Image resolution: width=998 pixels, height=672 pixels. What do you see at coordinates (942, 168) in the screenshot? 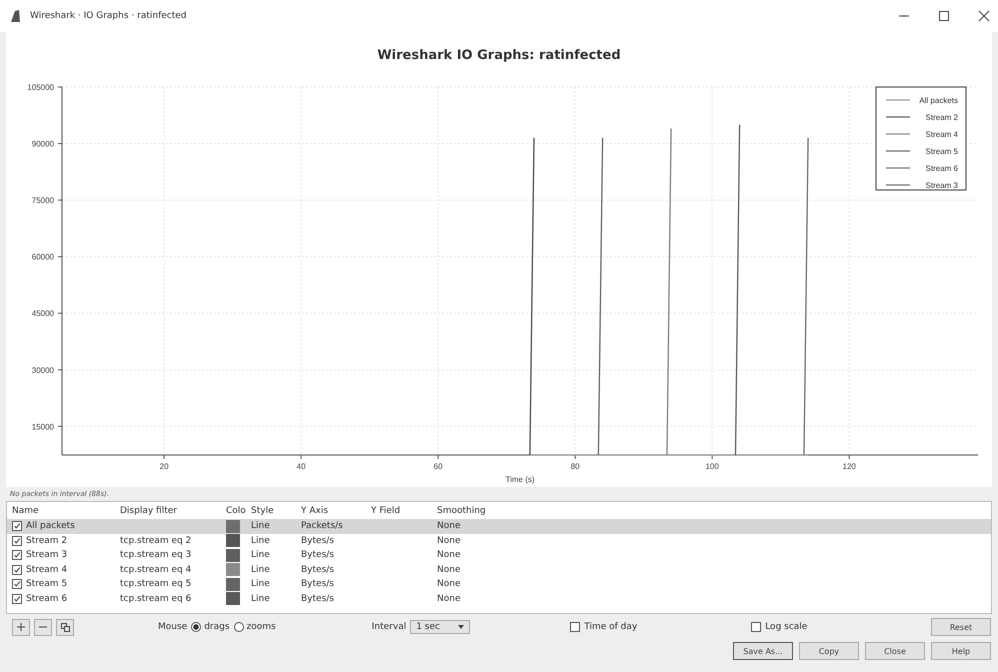
I see `legend-label: Stream 6` at bounding box center [942, 168].